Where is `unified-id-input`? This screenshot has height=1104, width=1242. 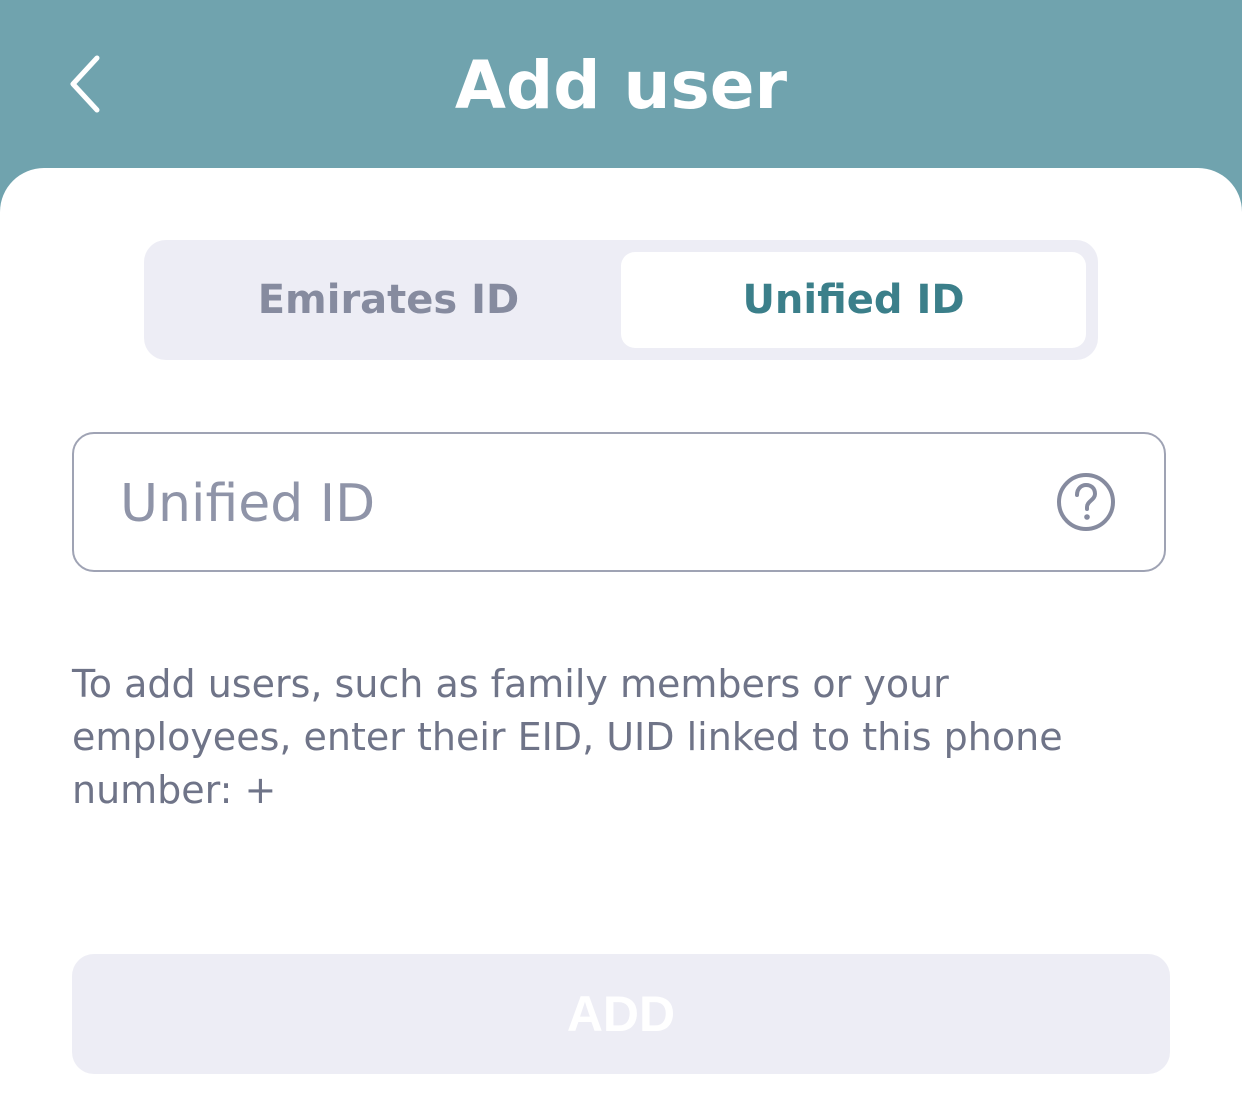 unified-id-input is located at coordinates (570, 504).